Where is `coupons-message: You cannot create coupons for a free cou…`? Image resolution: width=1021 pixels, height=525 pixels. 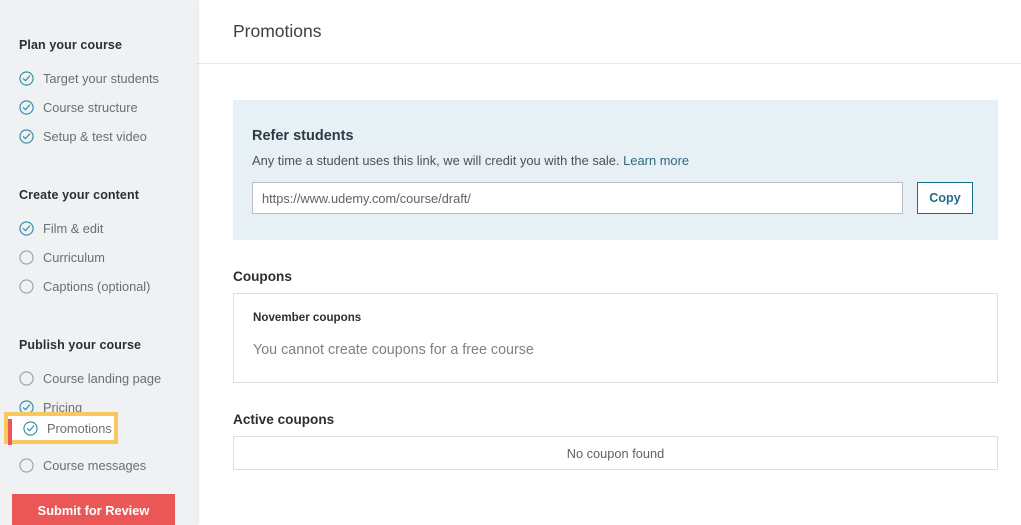 coupons-message: You cannot create coupons for a free cou… is located at coordinates (393, 350).